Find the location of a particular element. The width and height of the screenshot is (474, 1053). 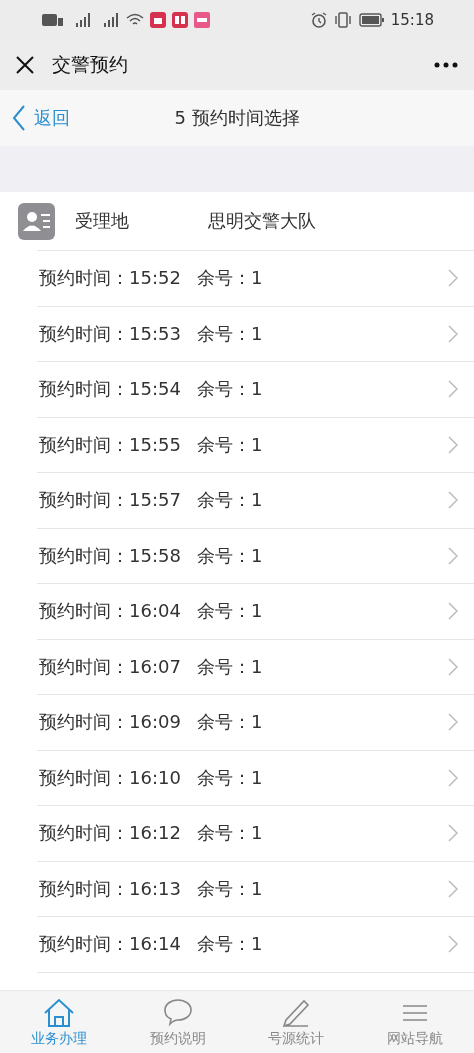

close-icon is located at coordinates (25, 65).